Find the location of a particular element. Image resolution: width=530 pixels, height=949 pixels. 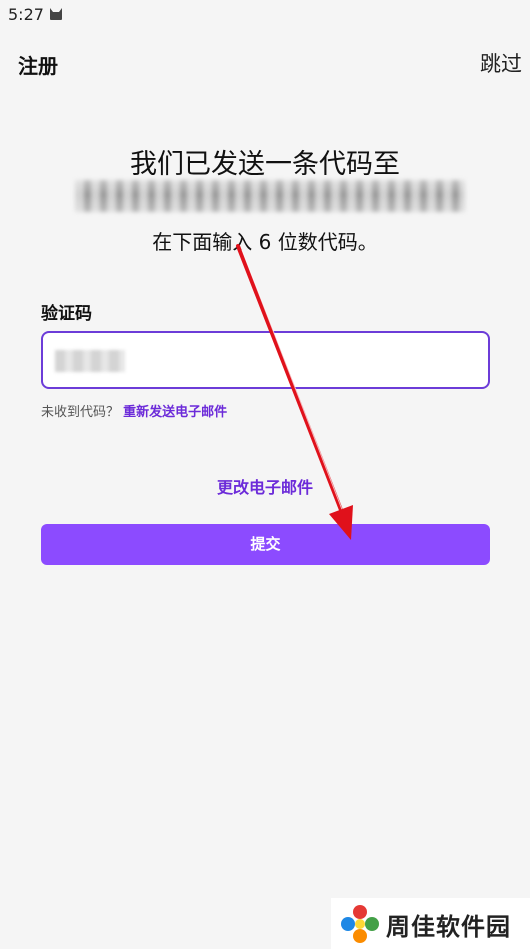

change-email-link: 更改电子邮件 is located at coordinates (265, 487).